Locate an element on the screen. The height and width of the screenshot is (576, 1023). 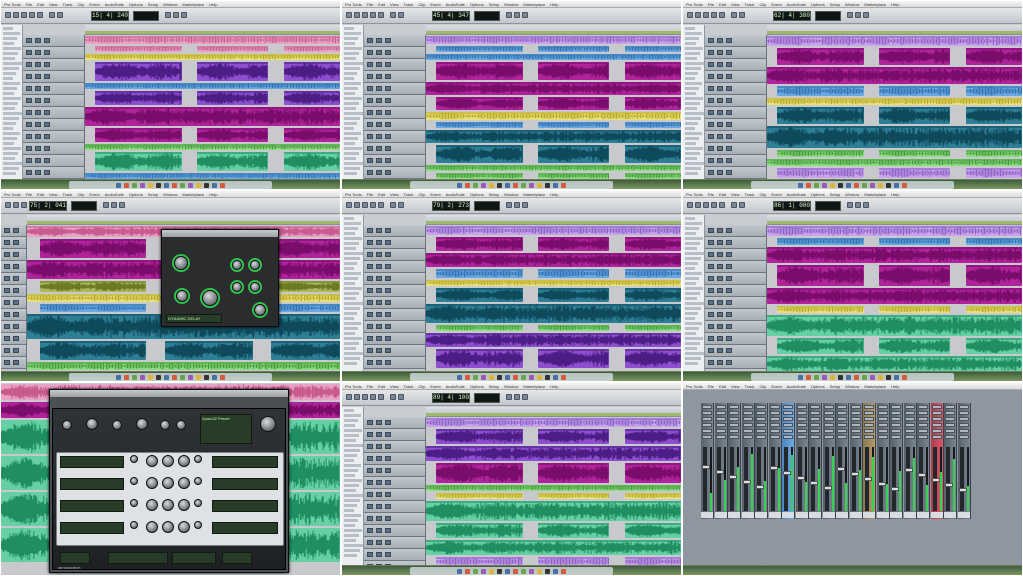
menu-item: Window is located at coordinates (852, 4).